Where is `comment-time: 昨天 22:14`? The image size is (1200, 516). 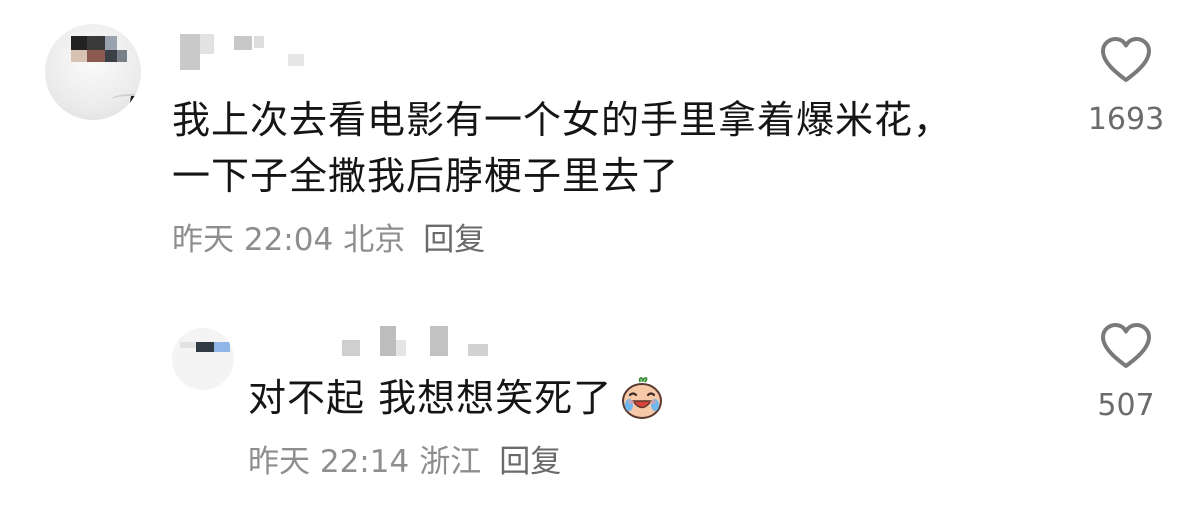
comment-time: 昨天 22:14 is located at coordinates (329, 462).